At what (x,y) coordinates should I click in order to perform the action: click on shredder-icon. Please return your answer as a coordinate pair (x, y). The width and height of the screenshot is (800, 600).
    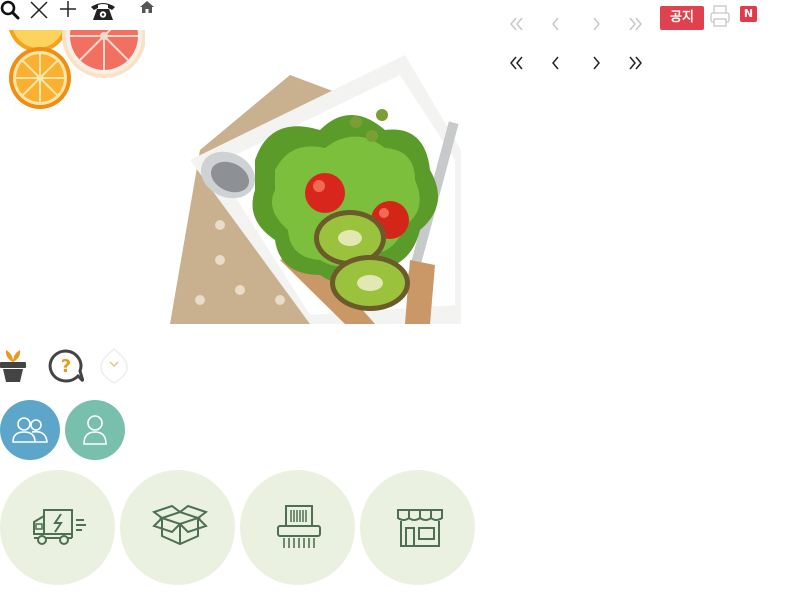
    Looking at the image, I should click on (299, 526).